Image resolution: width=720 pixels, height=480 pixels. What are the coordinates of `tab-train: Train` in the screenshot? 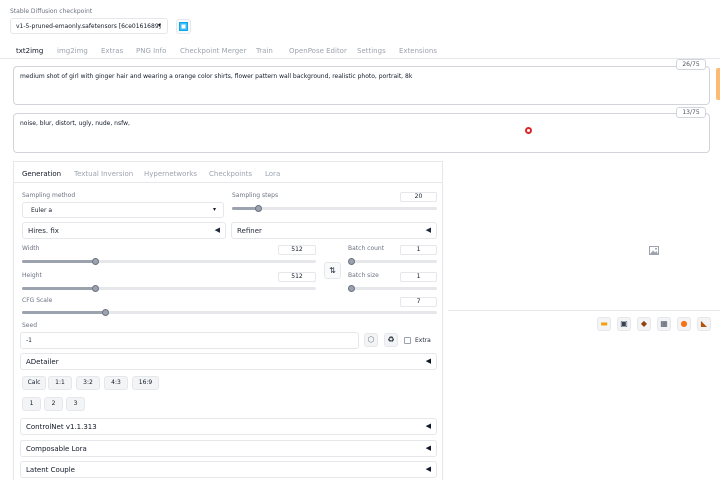 It's located at (264, 51).